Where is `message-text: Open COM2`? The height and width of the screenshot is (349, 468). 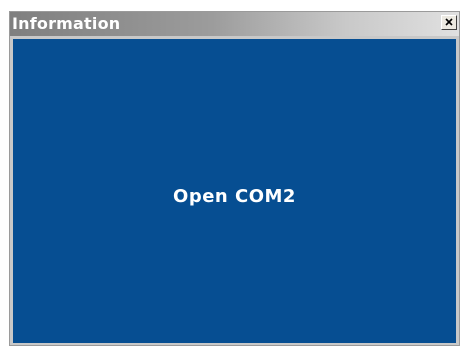
message-text: Open COM2 is located at coordinates (234, 196).